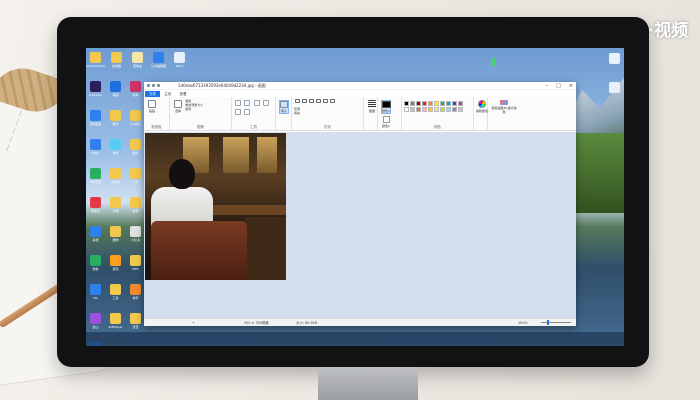 The image size is (700, 400). I want to click on edit-colors-button: 编辑颜色, so click(482, 107).